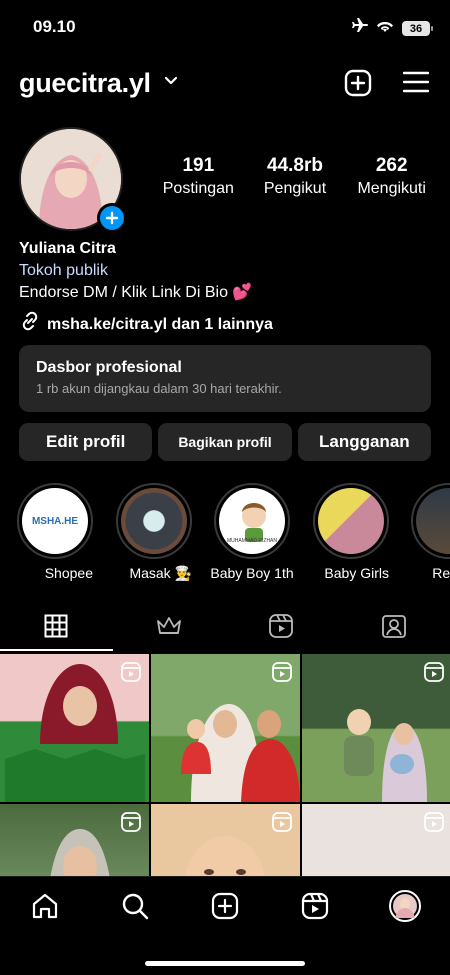  I want to click on dashboard-title: Dasbor profesional, so click(109, 367).